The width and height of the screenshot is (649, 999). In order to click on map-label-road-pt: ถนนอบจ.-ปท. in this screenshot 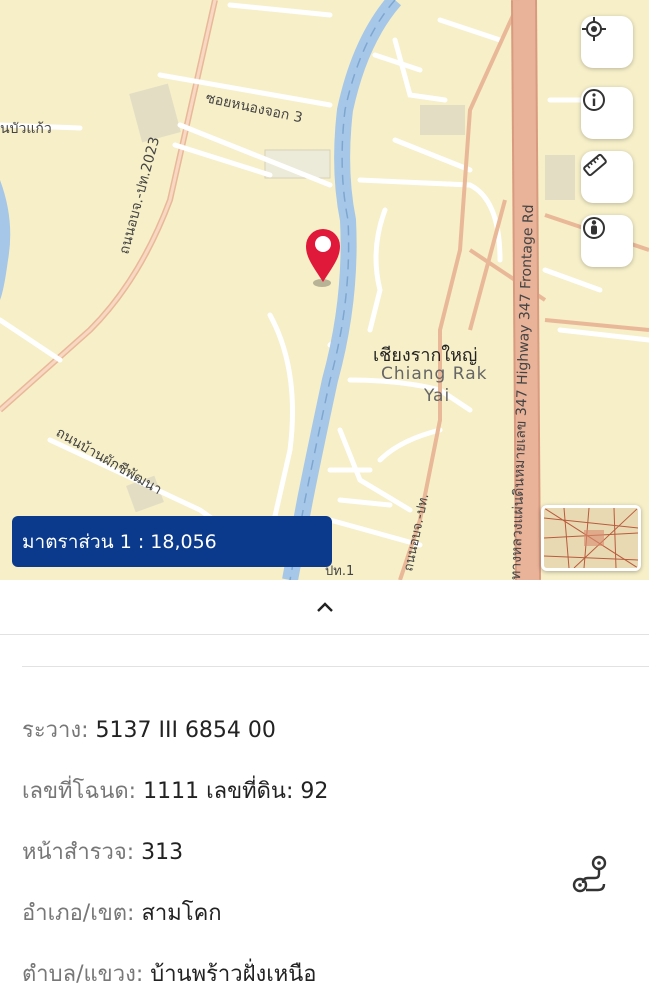, I will do `click(416, 532)`.